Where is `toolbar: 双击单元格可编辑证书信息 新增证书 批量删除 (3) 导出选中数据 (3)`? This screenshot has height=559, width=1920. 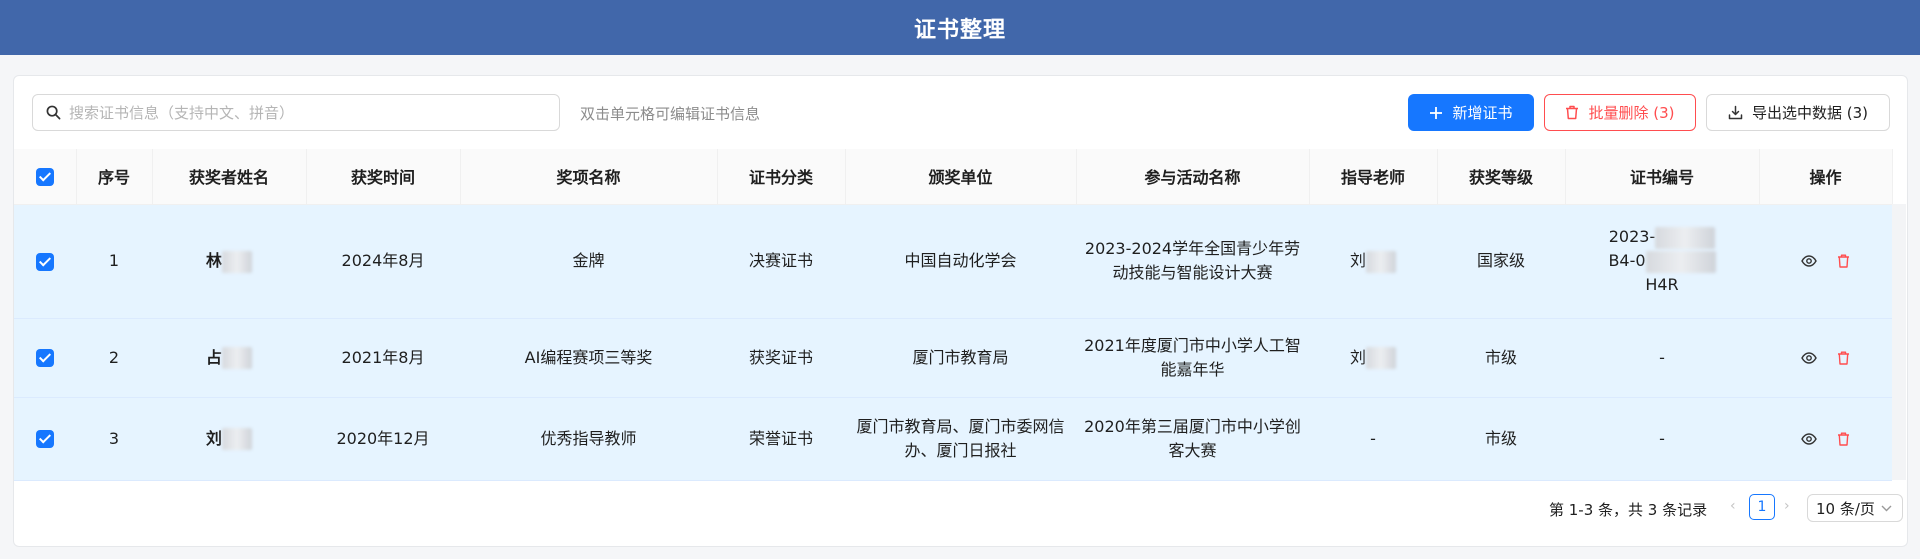 toolbar: 双击单元格可编辑证书信息 新增证书 批量删除 (3) 导出选中数据 (3) is located at coordinates (960, 112).